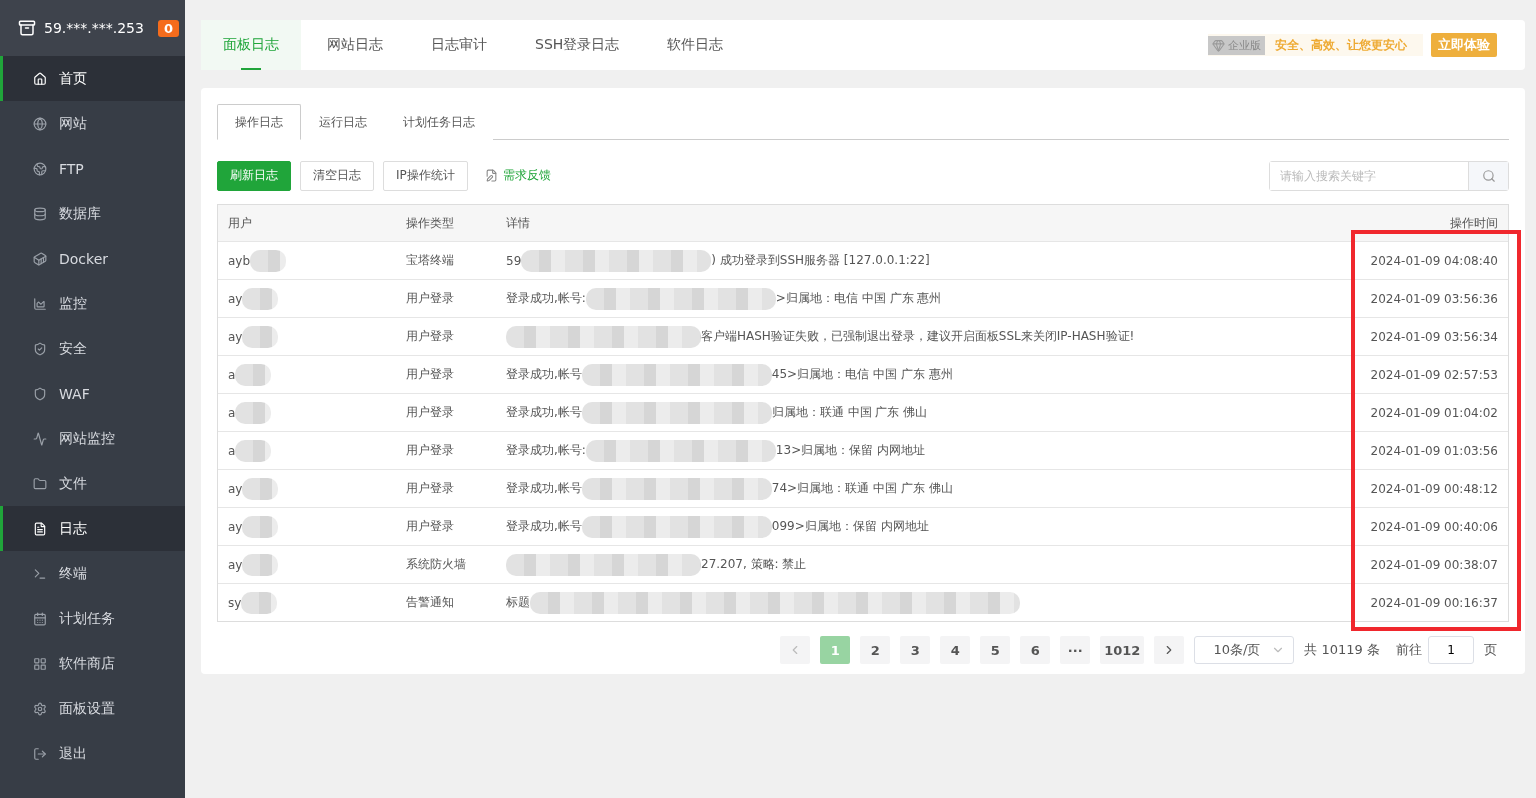 This screenshot has height=798, width=1536. What do you see at coordinates (1075, 650) in the screenshot?
I see `page-button: ···` at bounding box center [1075, 650].